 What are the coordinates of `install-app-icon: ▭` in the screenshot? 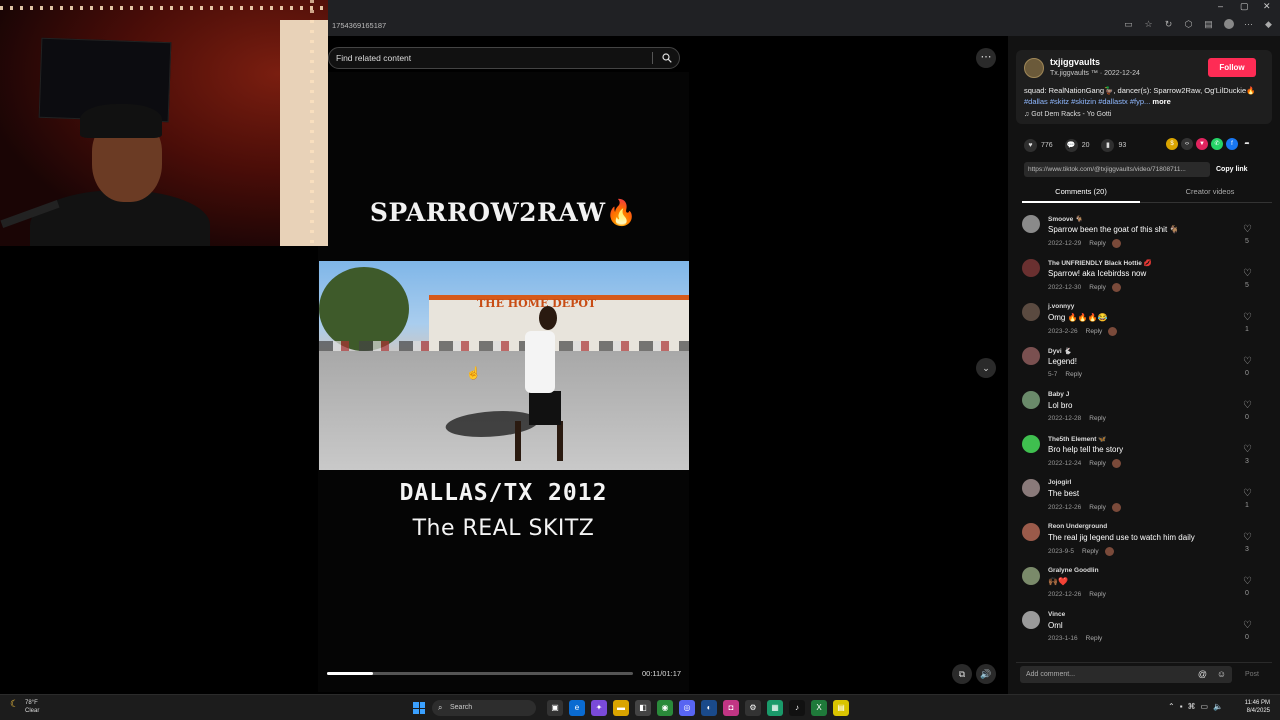 It's located at (1128, 25).